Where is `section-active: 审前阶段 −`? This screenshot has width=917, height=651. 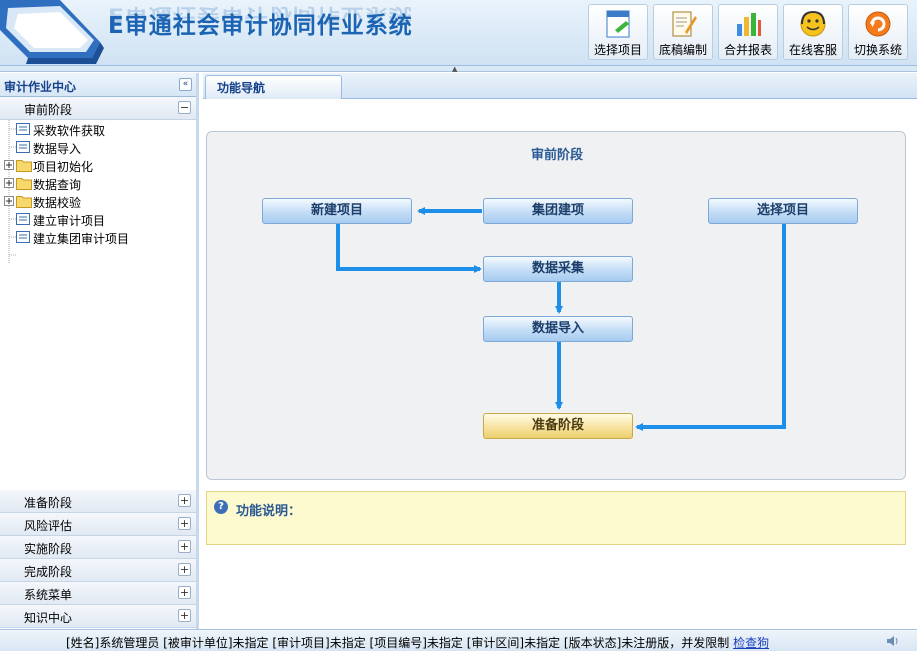 section-active: 审前阶段 − is located at coordinates (98, 108).